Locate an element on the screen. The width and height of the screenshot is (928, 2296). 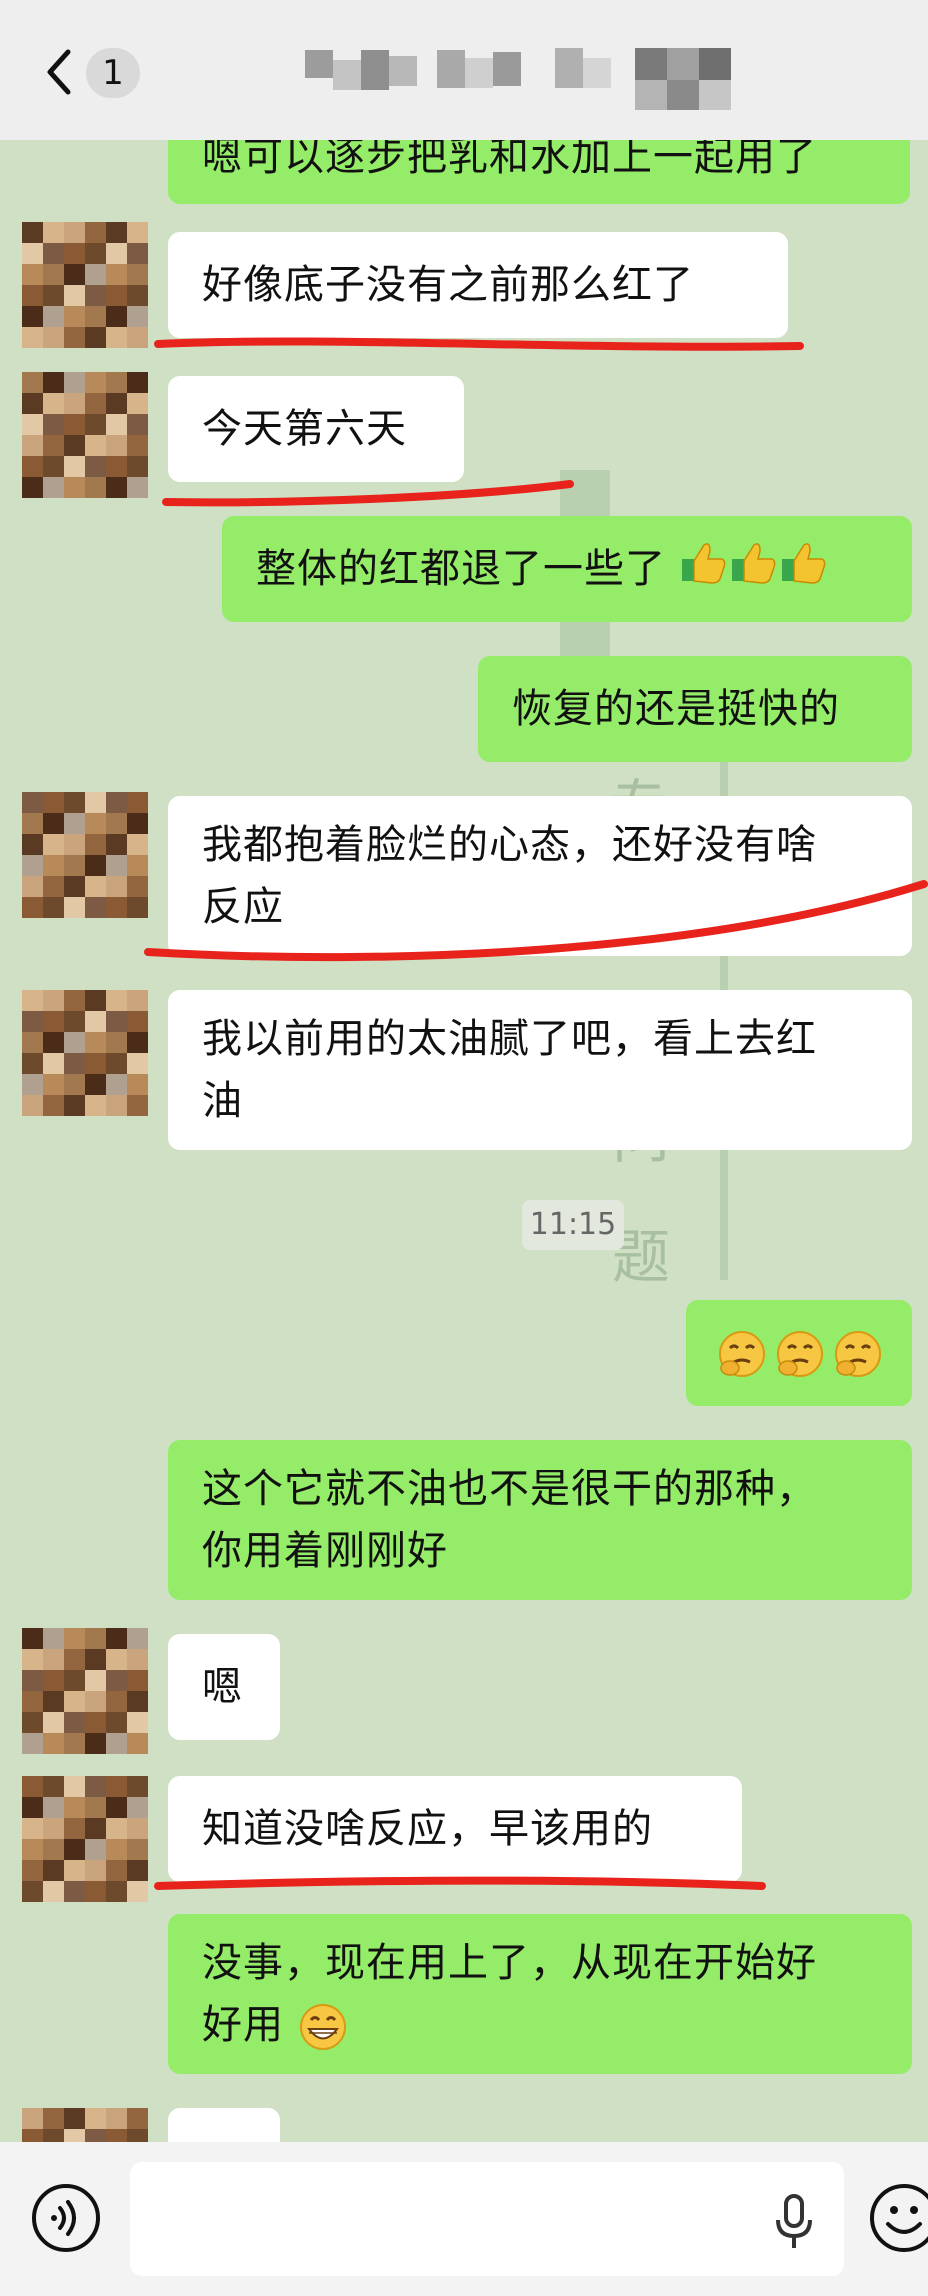
input-bar is located at coordinates (464, 2219).